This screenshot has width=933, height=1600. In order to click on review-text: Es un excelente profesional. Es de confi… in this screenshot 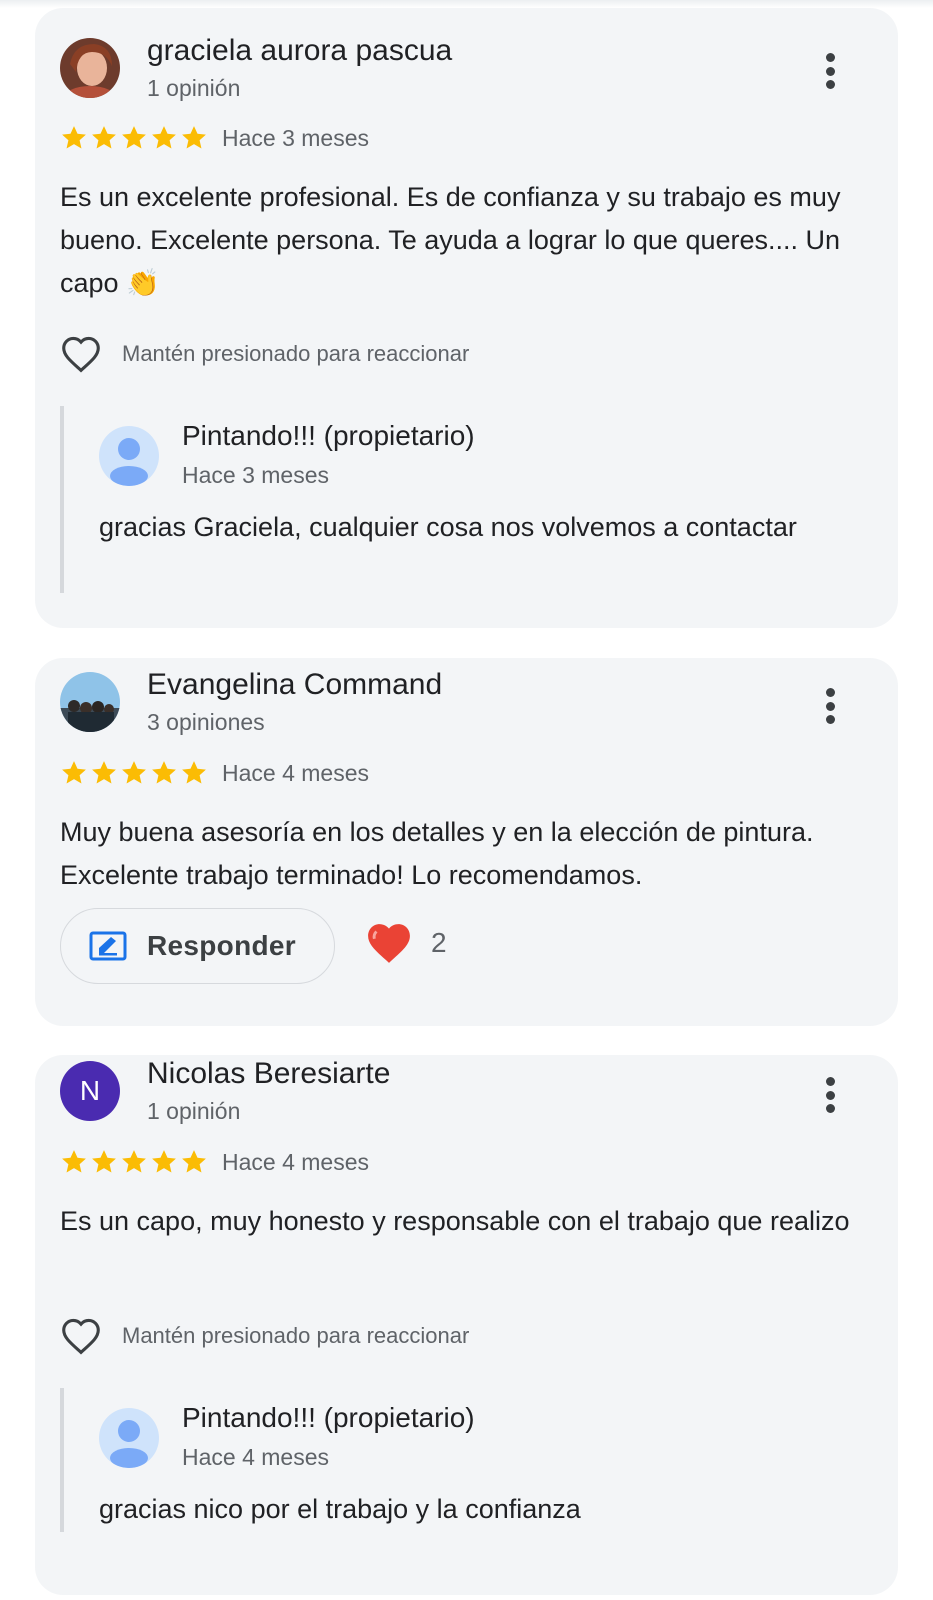, I will do `click(450, 240)`.